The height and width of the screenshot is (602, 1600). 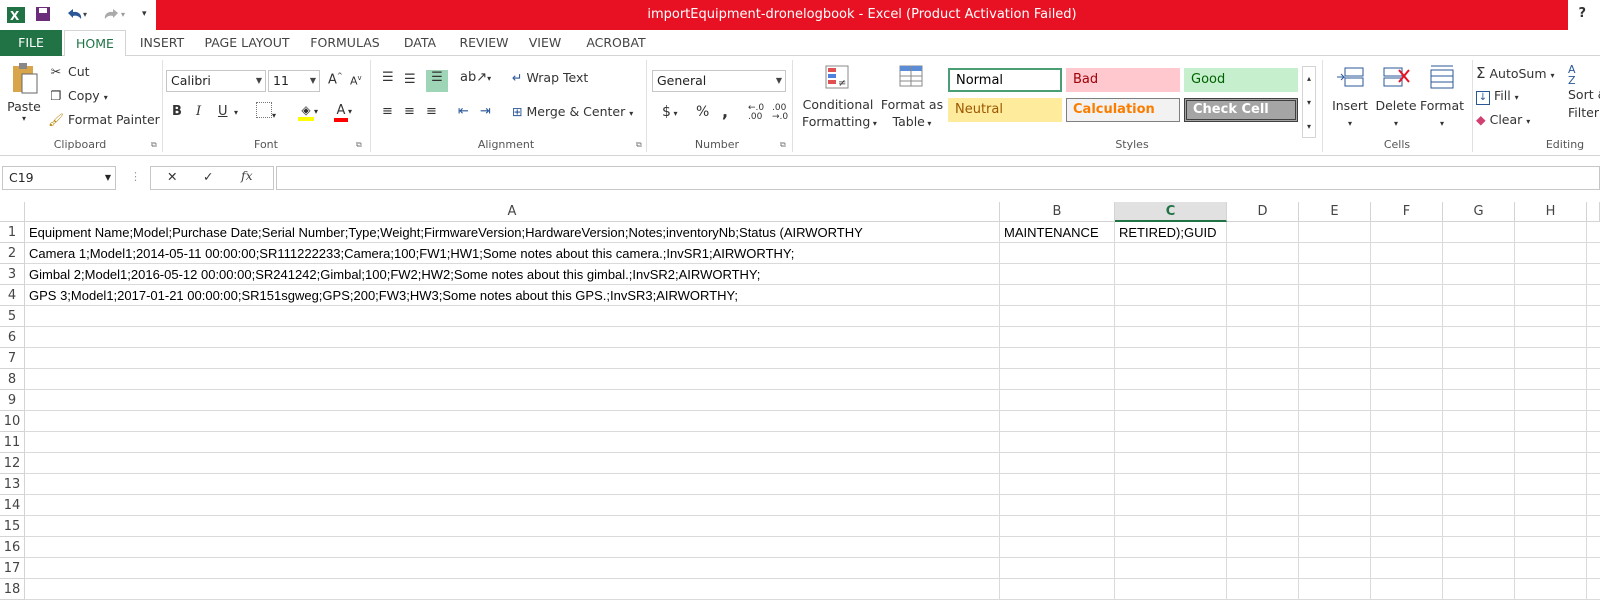 What do you see at coordinates (31, 43) in the screenshot?
I see `tab-file: FILE` at bounding box center [31, 43].